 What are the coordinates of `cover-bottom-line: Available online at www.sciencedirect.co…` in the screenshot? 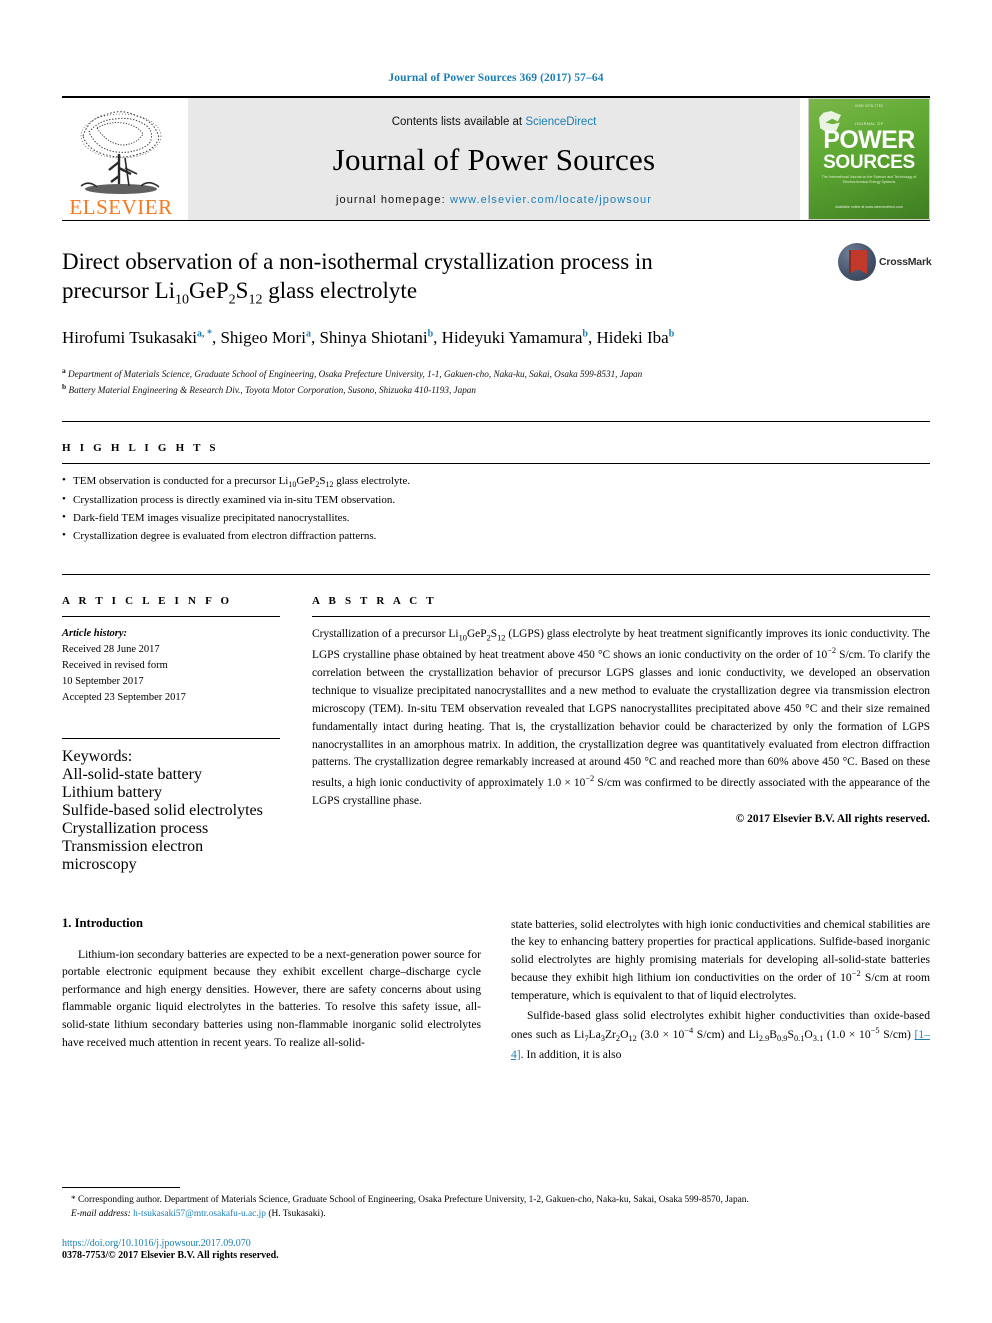 It's located at (869, 207).